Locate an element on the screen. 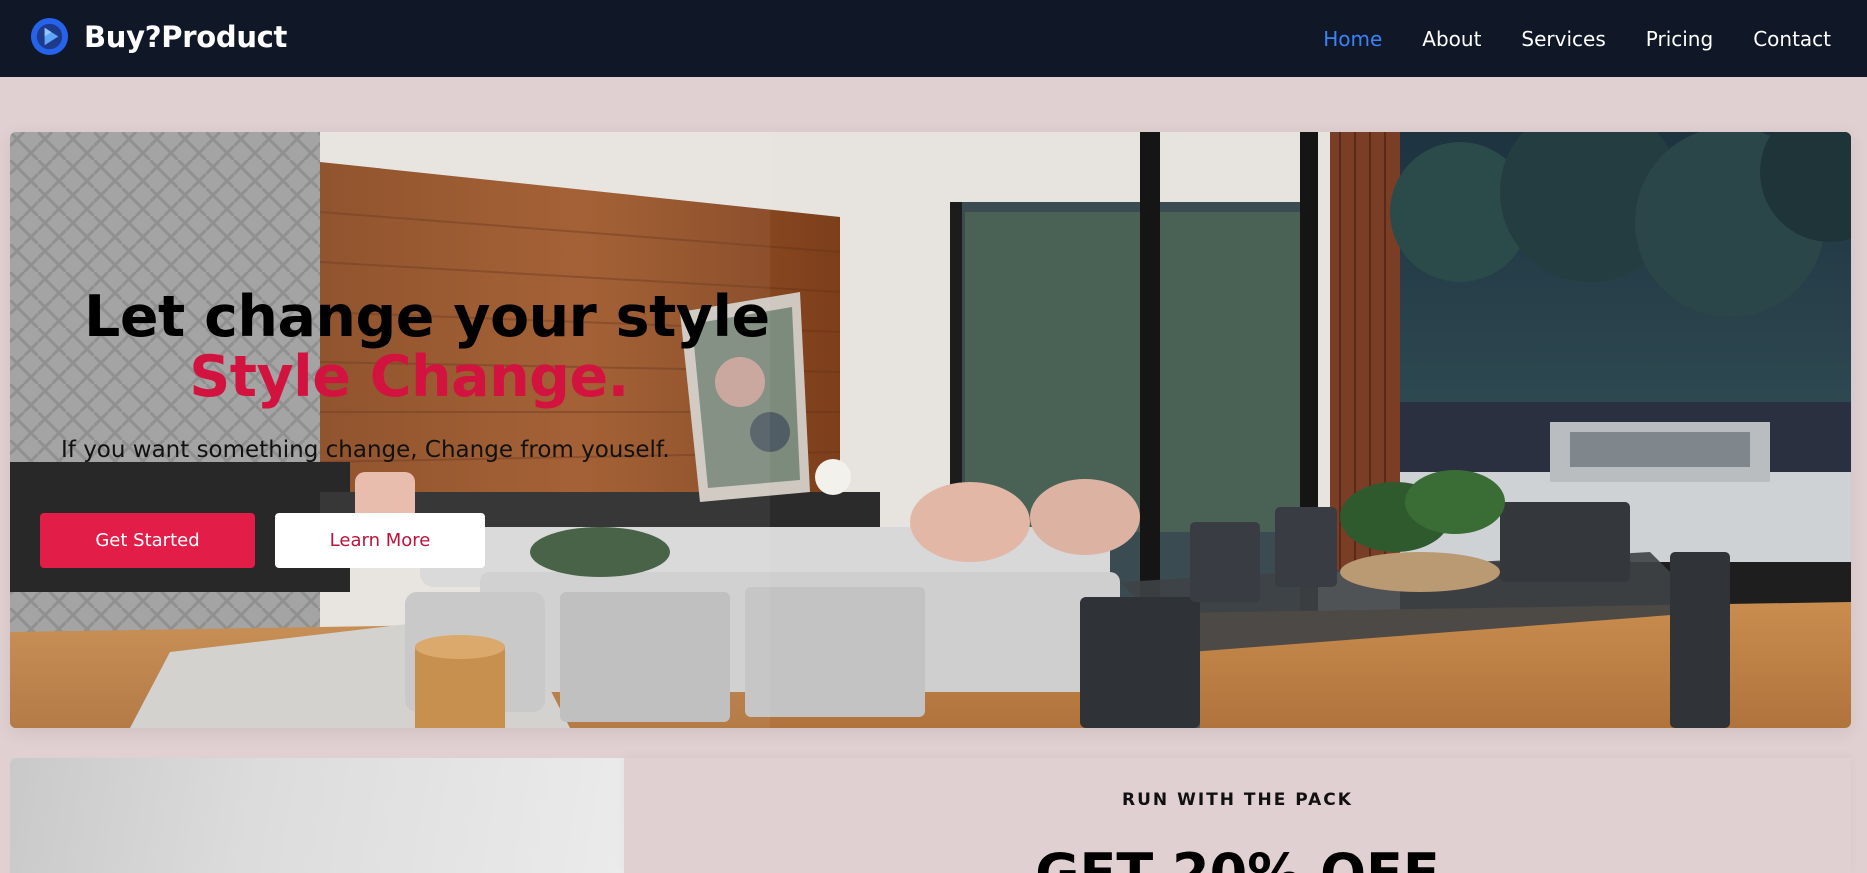 Image resolution: width=1867 pixels, height=873 pixels. nav-about-link: About is located at coordinates (1451, 39).